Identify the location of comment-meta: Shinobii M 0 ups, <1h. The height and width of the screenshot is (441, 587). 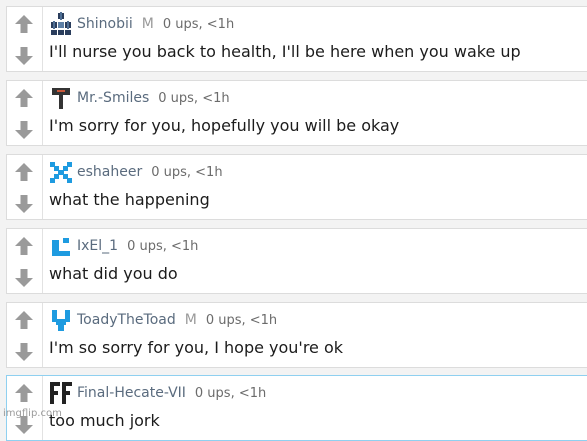
(141, 24).